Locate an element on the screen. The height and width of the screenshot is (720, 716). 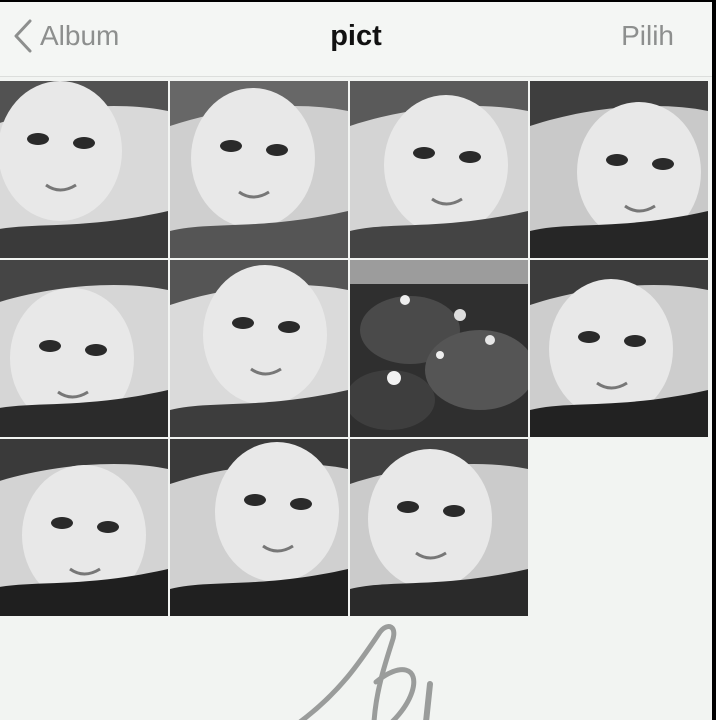
signature-watermark is located at coordinates (380, 671).